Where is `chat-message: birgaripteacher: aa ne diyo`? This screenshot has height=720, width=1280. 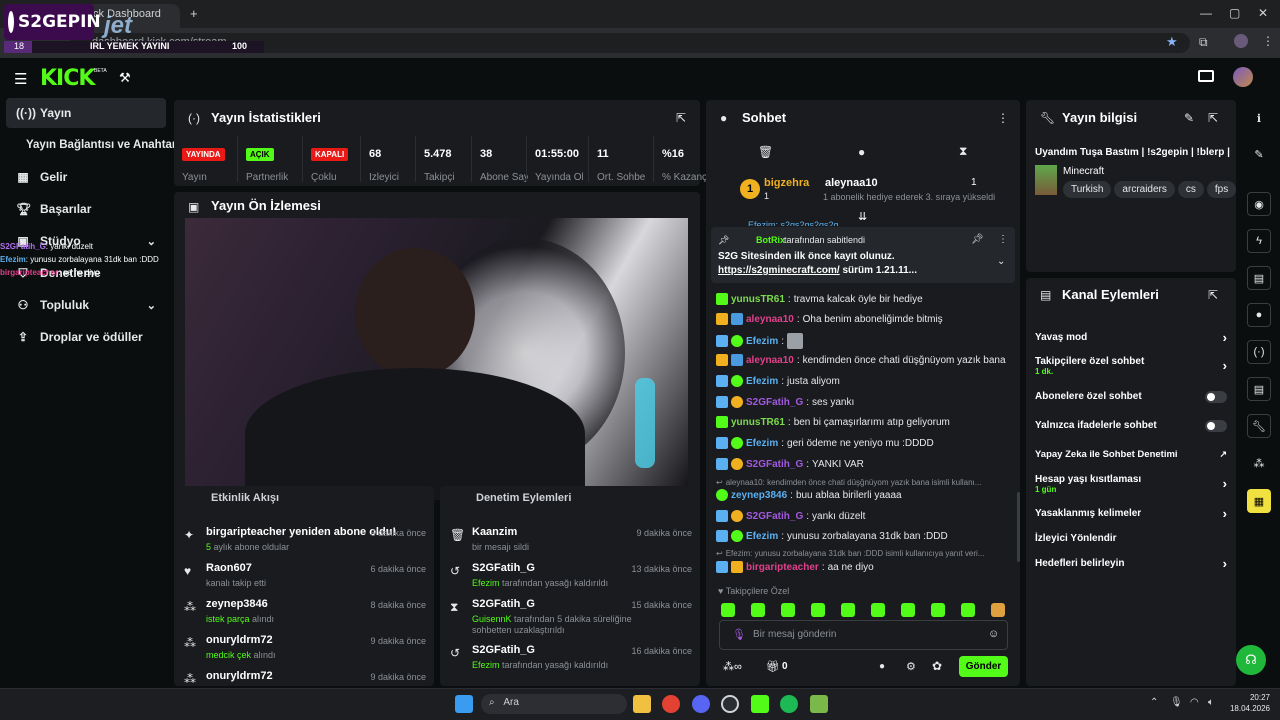 chat-message: birgaripteacher: aa ne diyo is located at coordinates (866, 567).